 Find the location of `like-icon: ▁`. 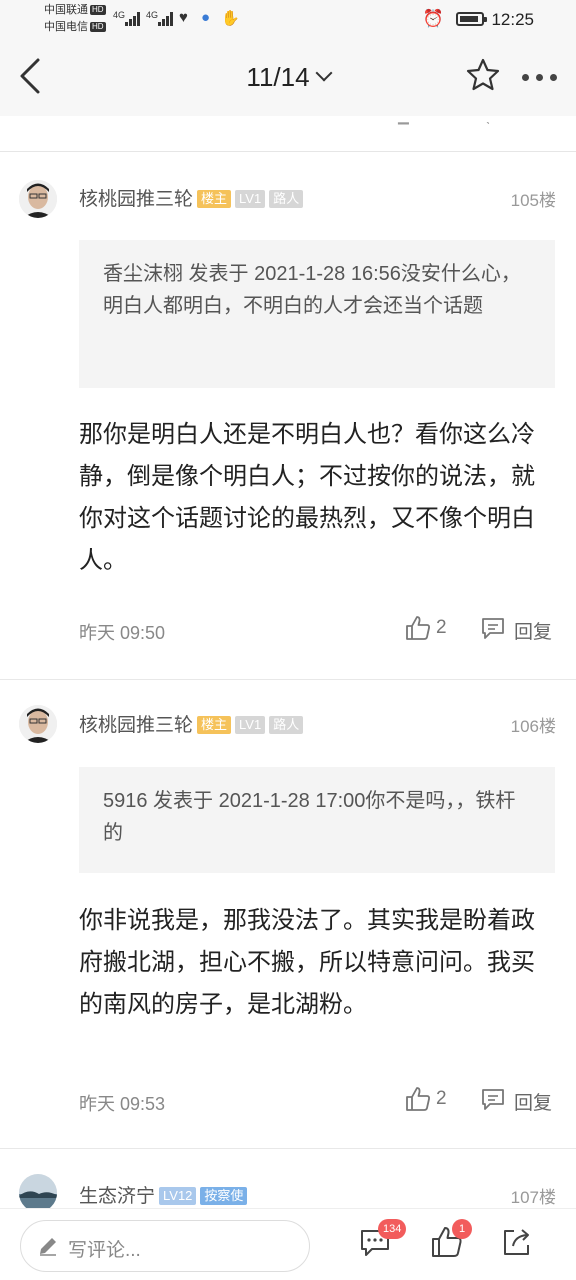

like-icon: ▁ is located at coordinates (403, 120).